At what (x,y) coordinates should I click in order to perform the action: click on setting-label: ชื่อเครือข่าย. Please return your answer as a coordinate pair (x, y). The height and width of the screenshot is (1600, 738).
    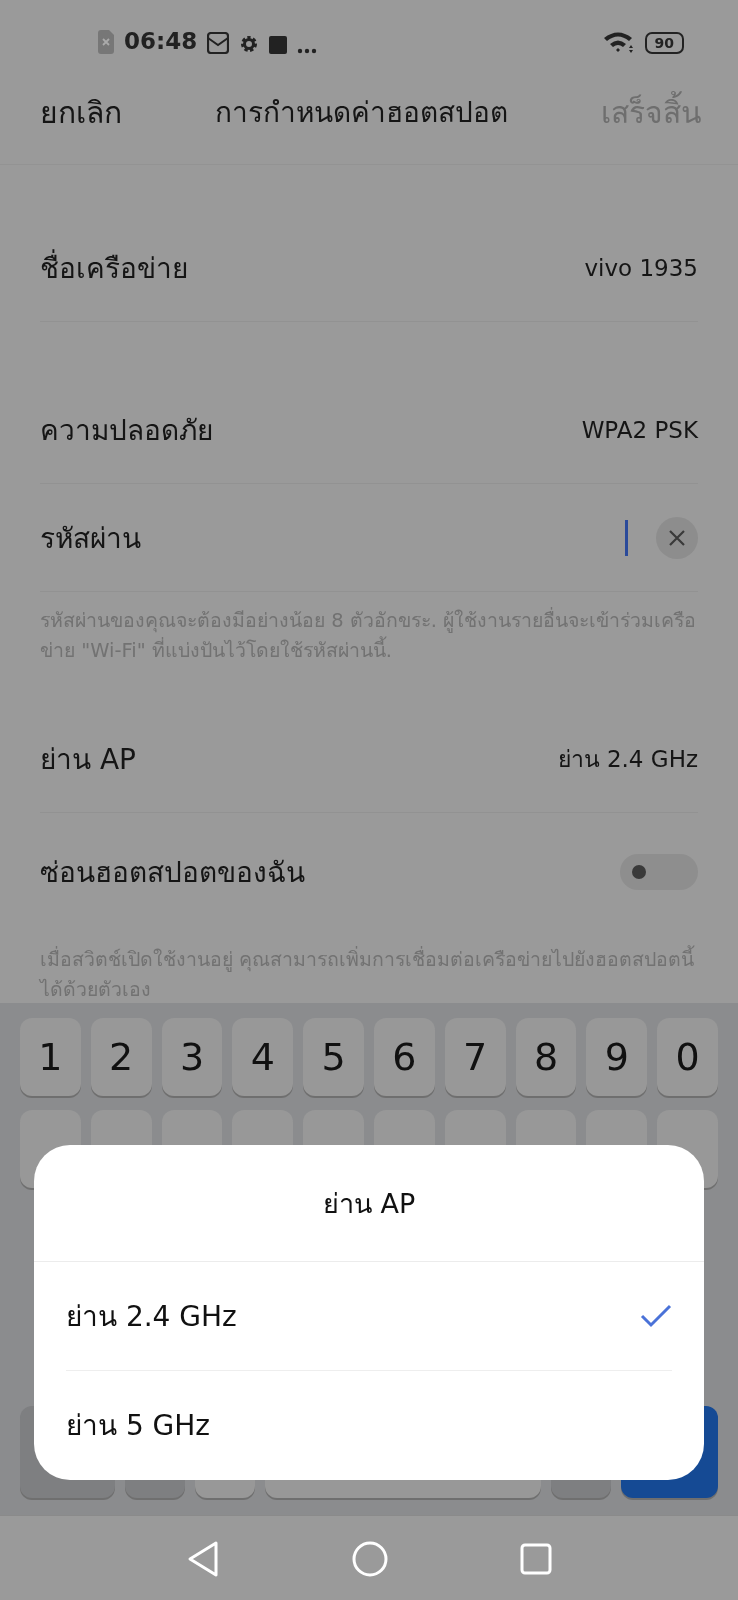
    Looking at the image, I should click on (114, 268).